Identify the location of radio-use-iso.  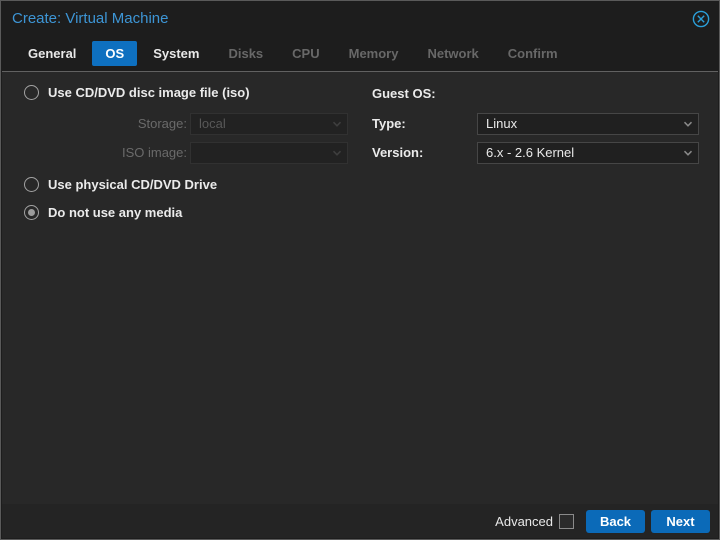
(31, 92).